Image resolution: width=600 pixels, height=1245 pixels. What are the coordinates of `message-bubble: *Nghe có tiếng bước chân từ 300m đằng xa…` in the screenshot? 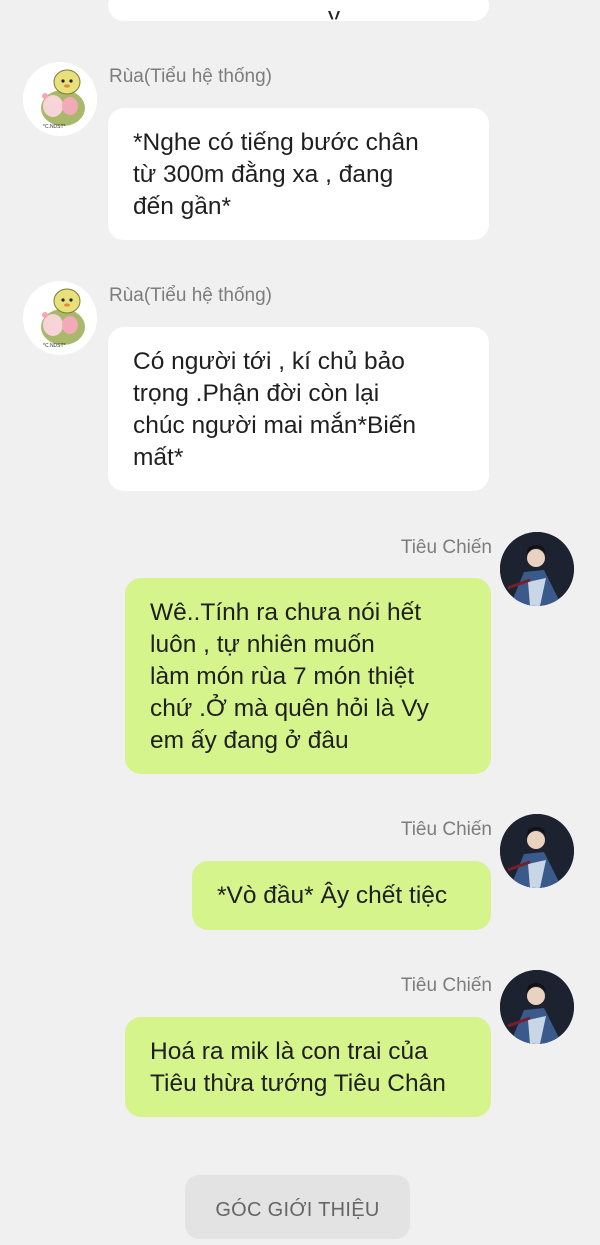 It's located at (298, 174).